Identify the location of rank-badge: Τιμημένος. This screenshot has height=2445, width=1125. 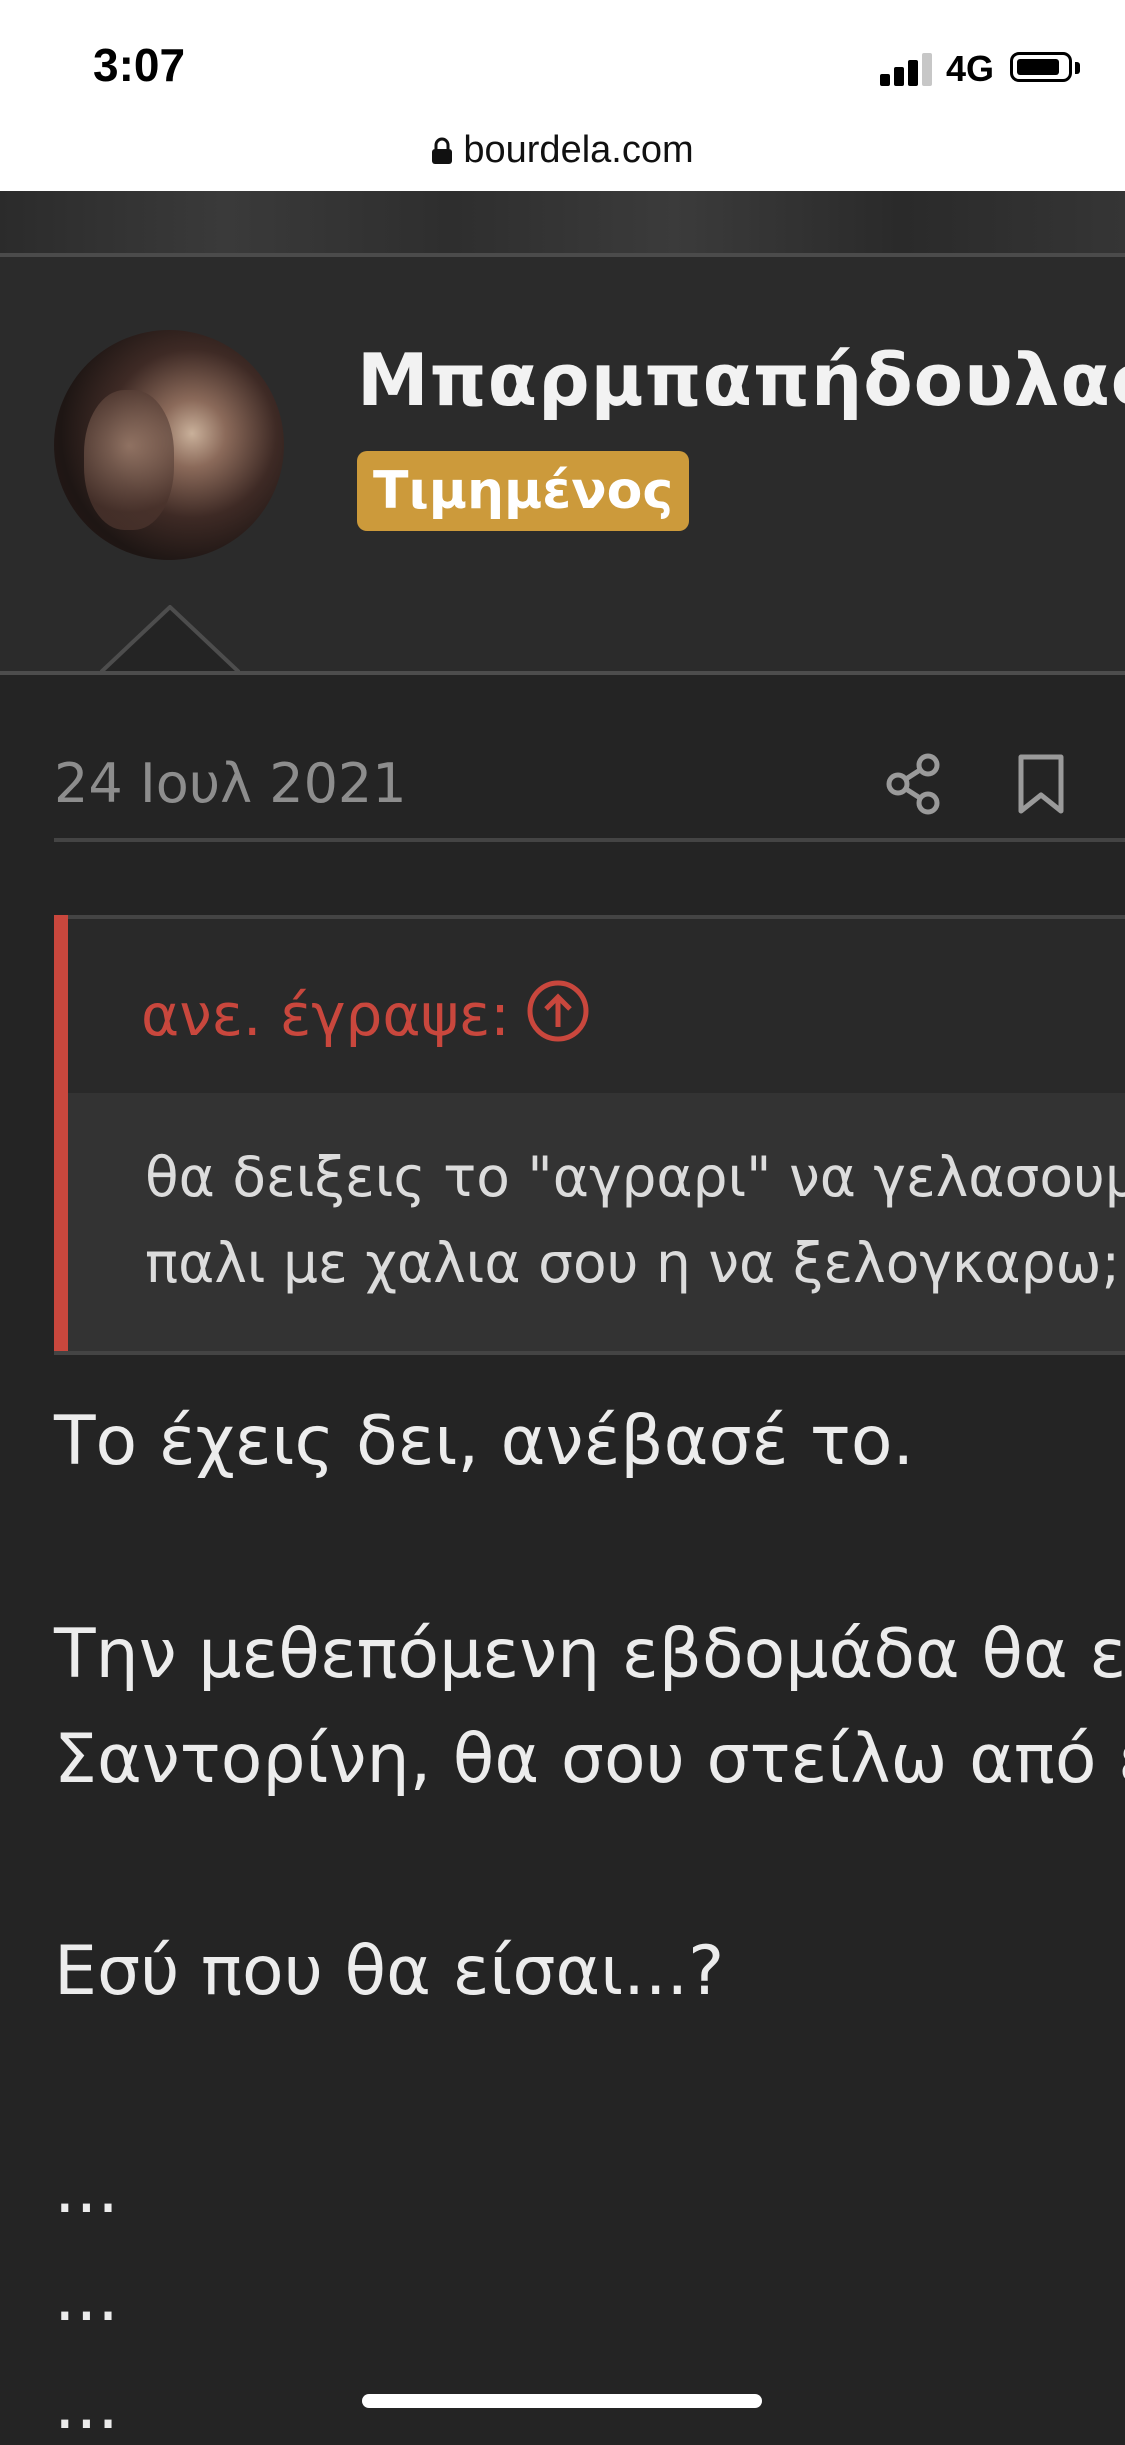
(523, 491).